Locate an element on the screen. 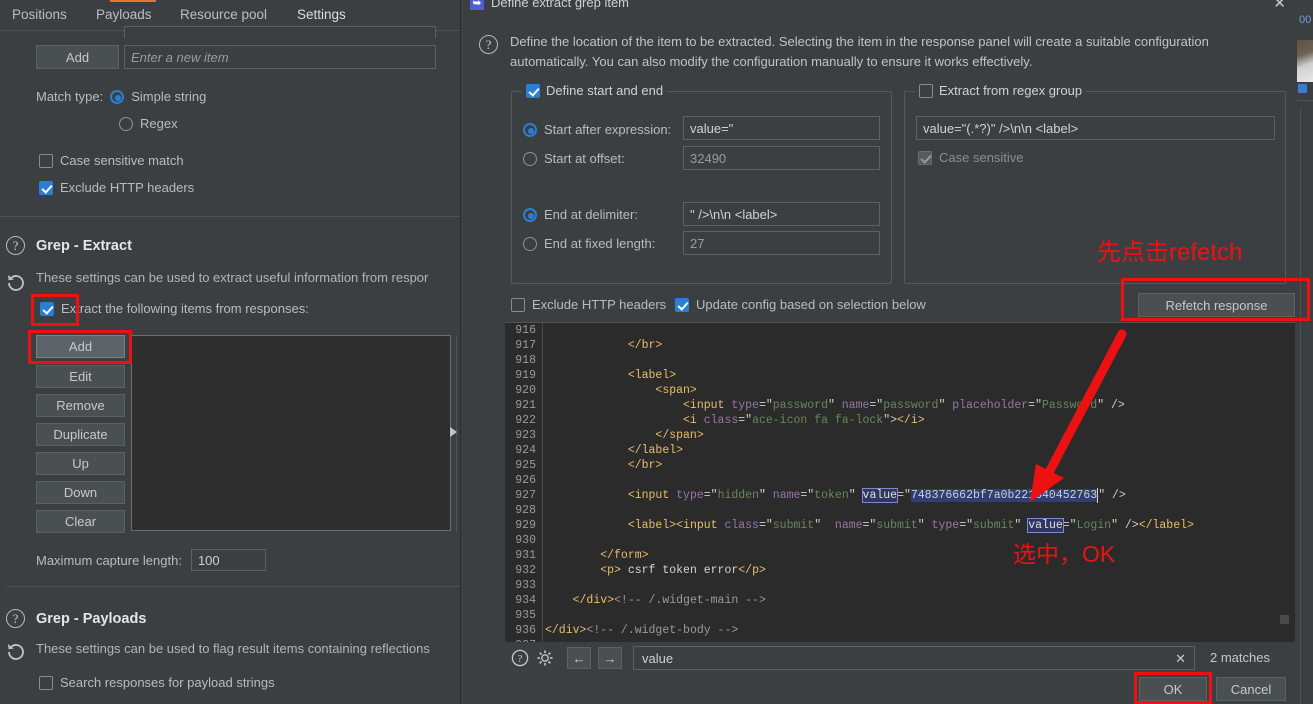 The image size is (1313, 704). close-icon: ✕ is located at coordinates (1279, 6).